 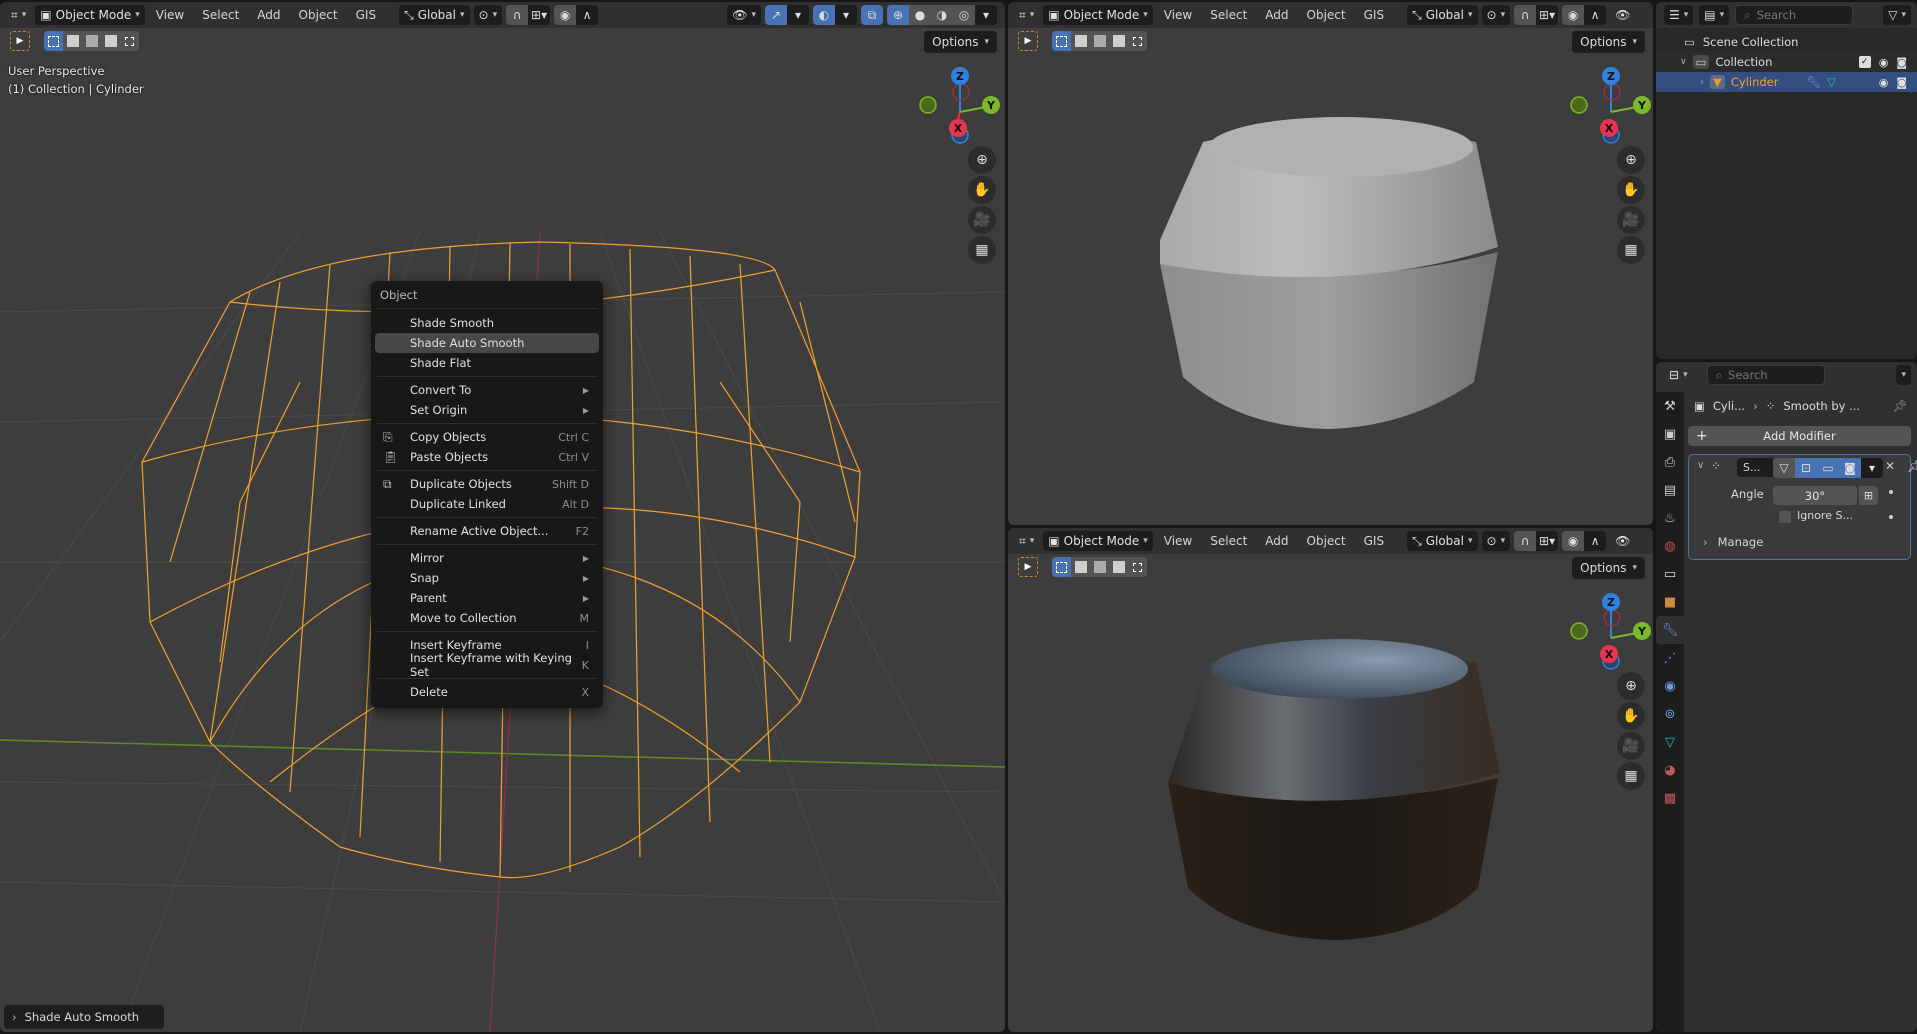 What do you see at coordinates (1670, 574) in the screenshot?
I see `tab-collection: ▭` at bounding box center [1670, 574].